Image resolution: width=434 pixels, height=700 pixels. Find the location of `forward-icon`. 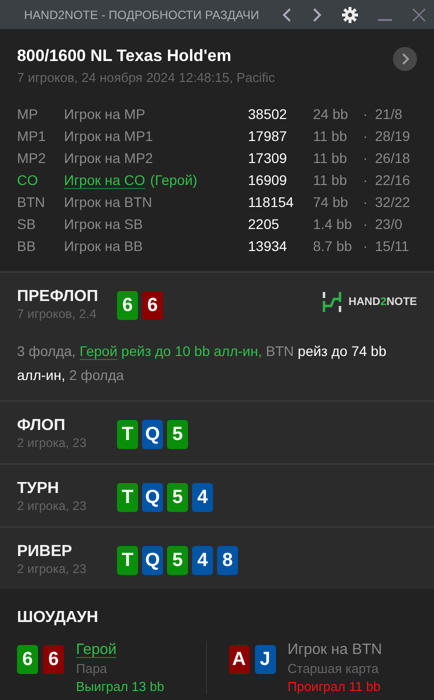

forward-icon is located at coordinates (317, 15).